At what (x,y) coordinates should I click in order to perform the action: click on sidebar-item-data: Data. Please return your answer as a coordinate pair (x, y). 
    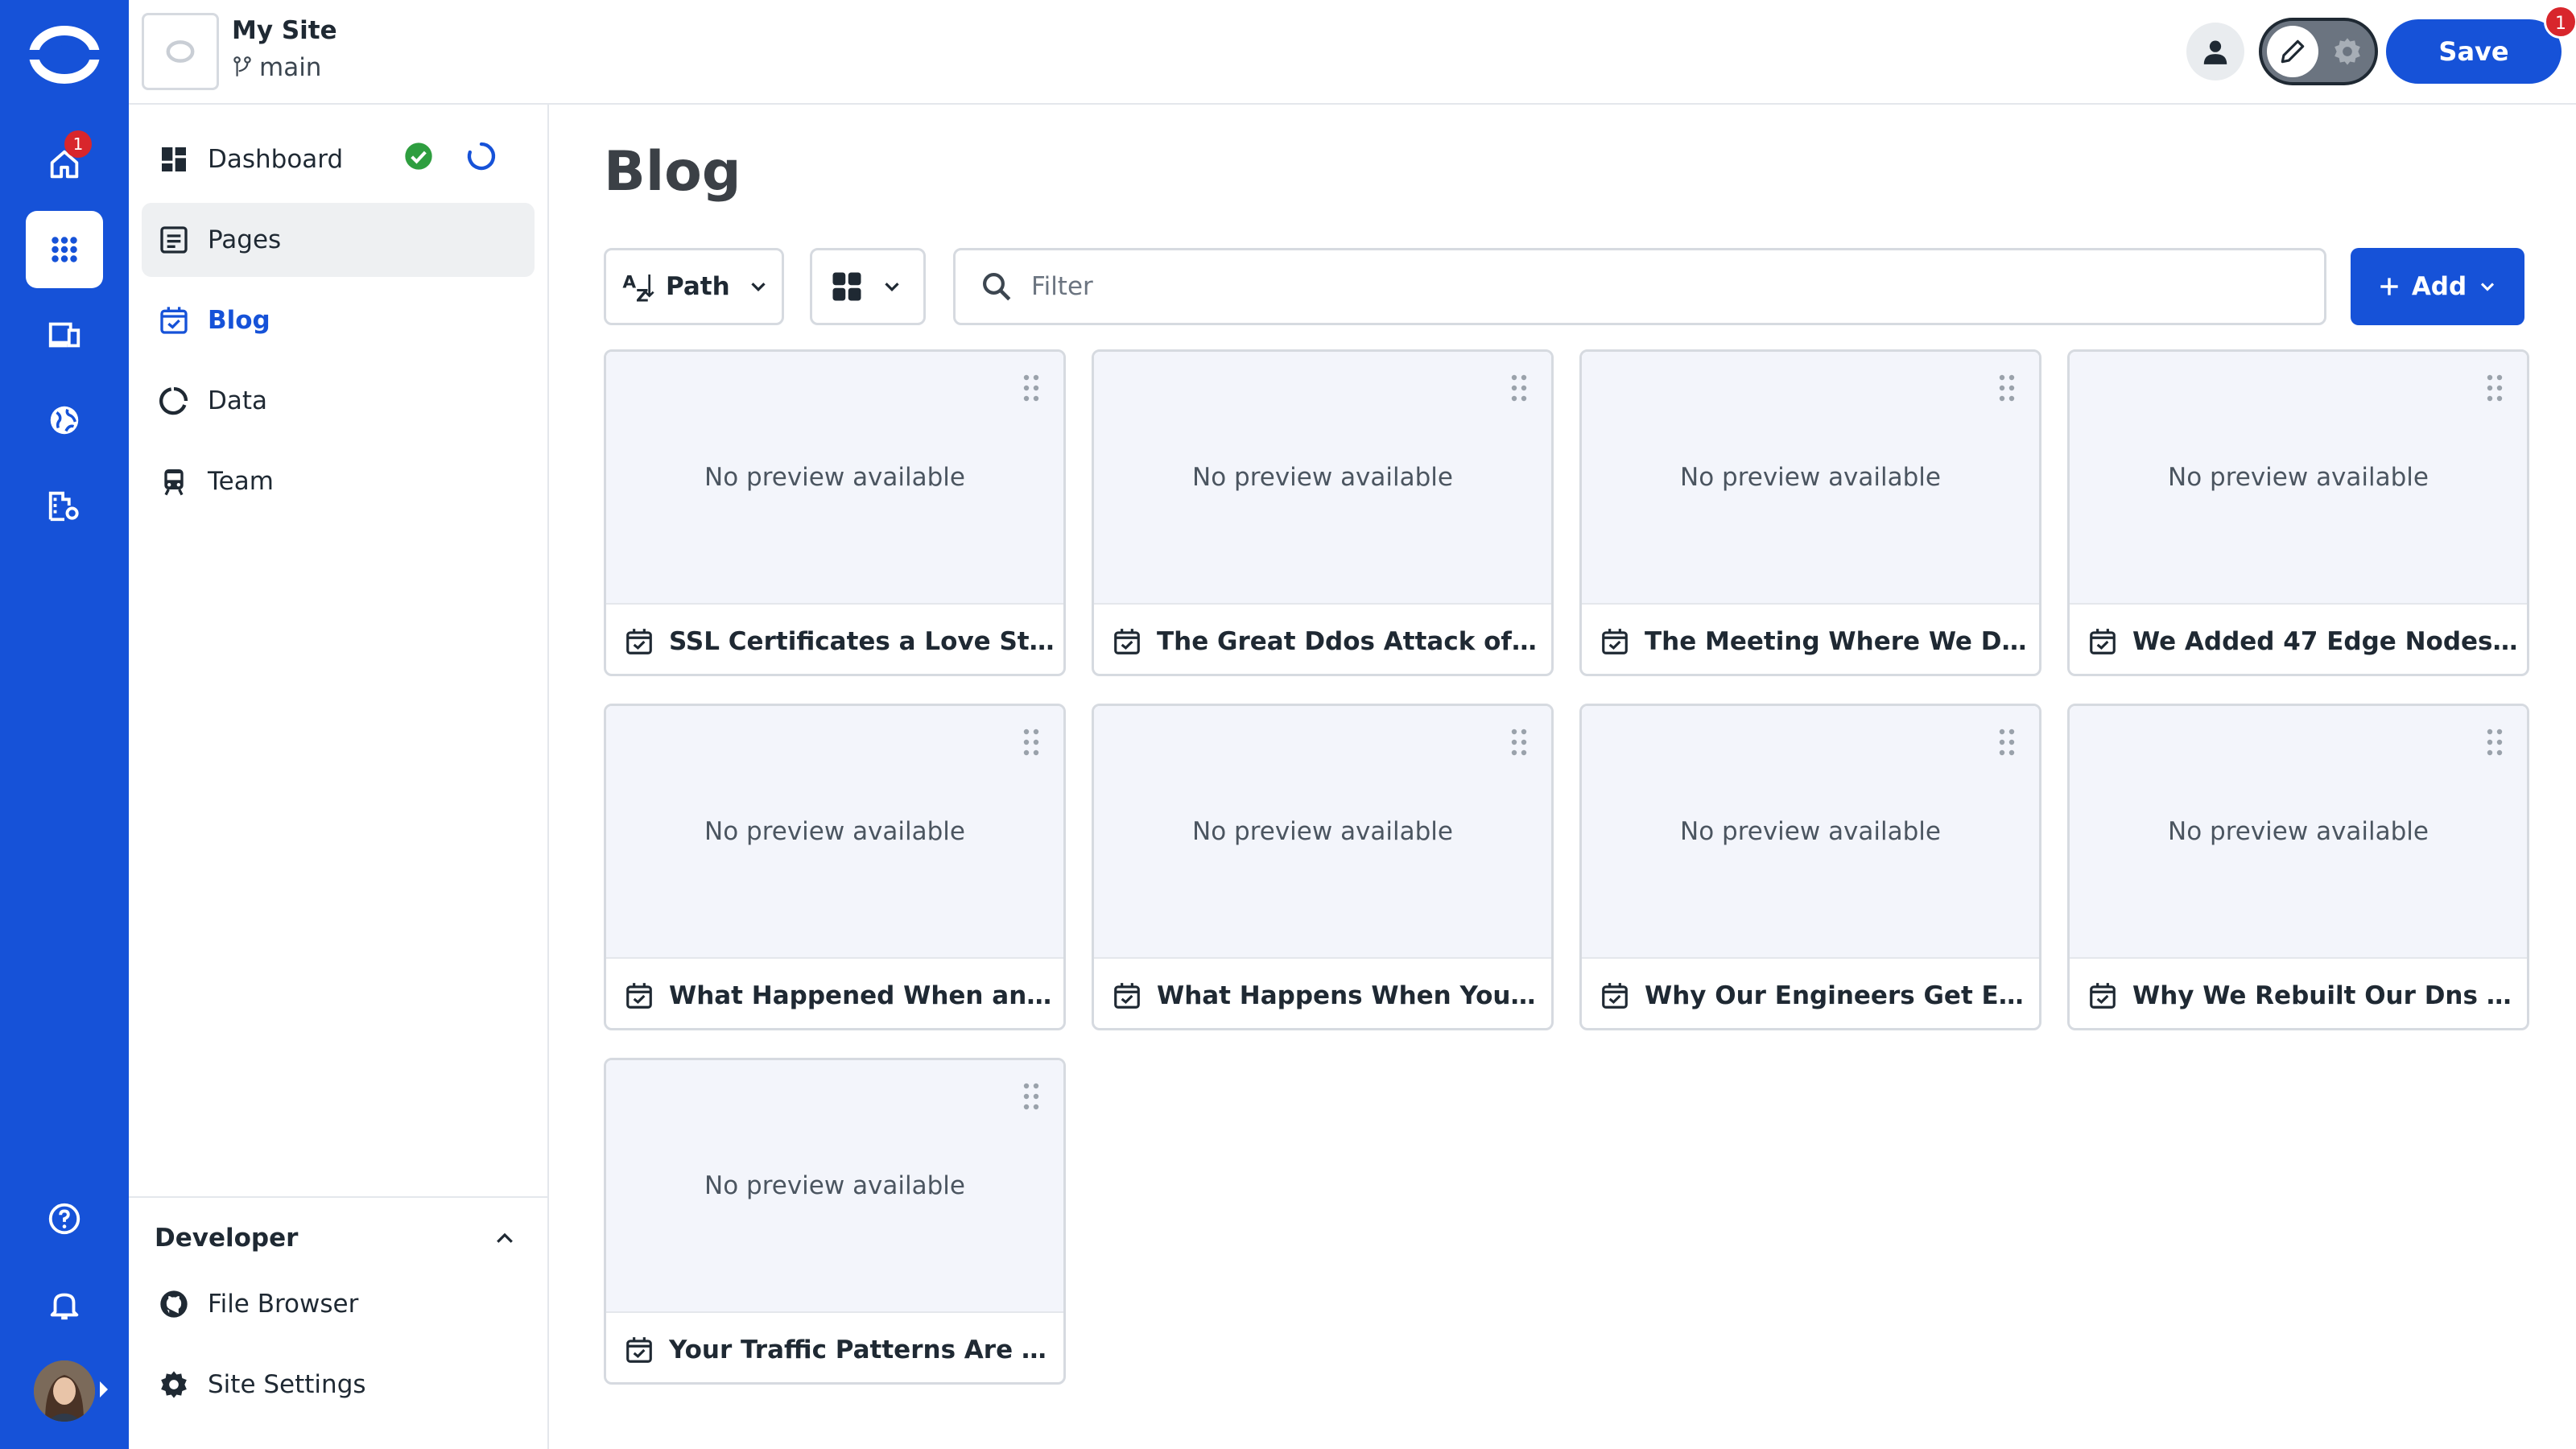
    Looking at the image, I should click on (338, 401).